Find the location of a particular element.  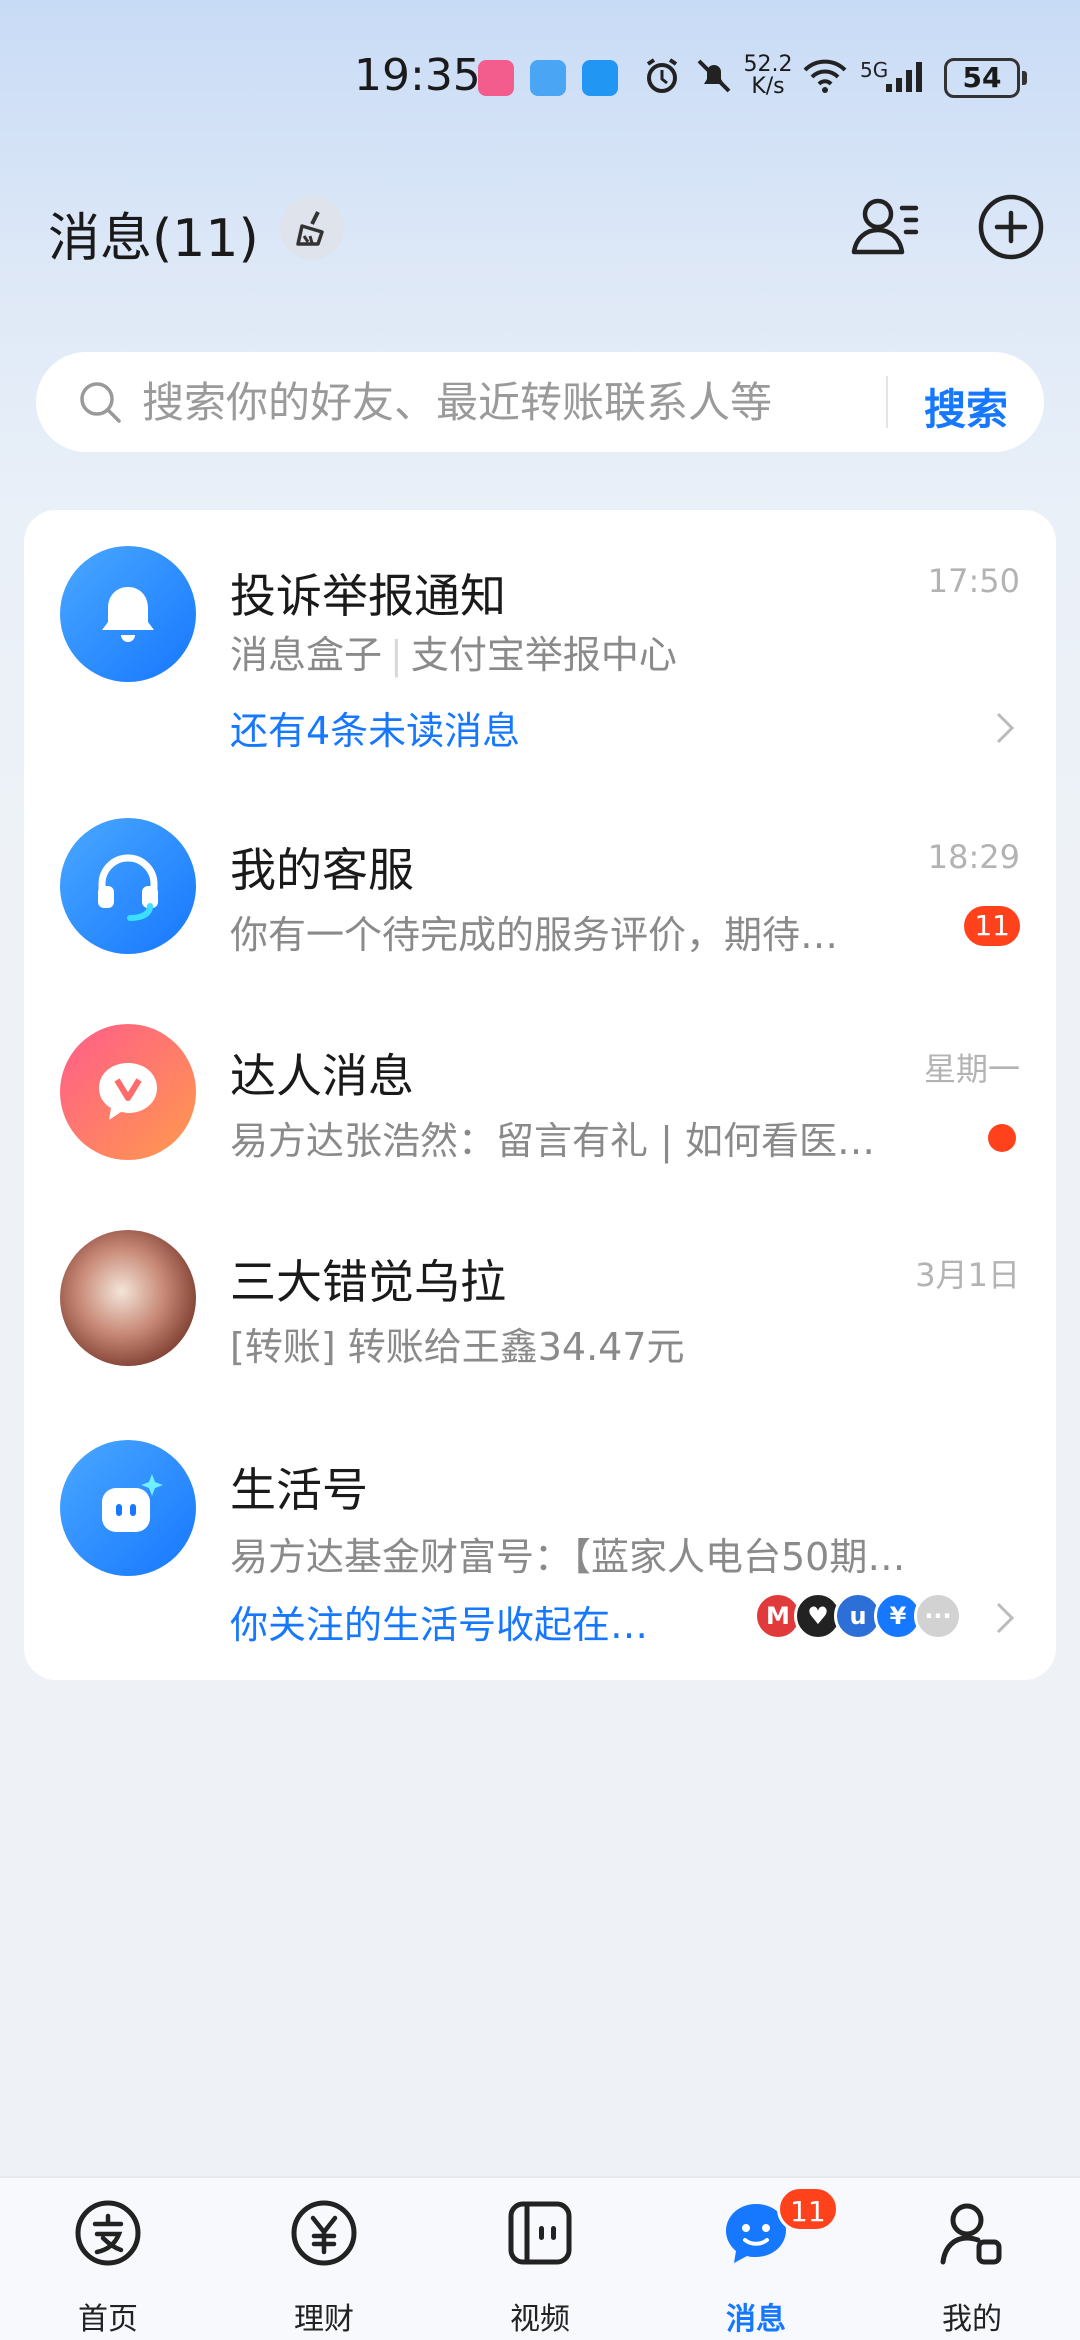

nav-item-wealth: 理财 is located at coordinates (324, 2265).